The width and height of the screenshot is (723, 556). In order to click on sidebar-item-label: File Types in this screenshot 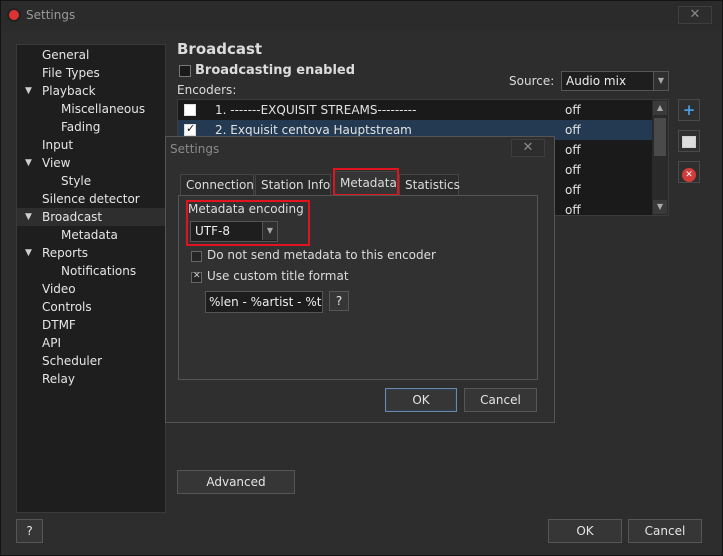, I will do `click(71, 73)`.